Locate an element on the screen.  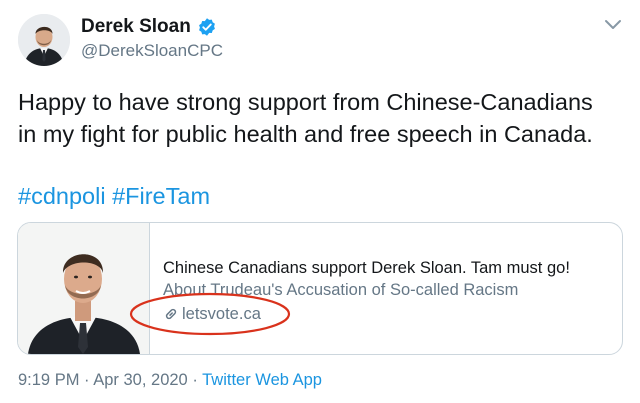
hashtag-firetam: #FireTam is located at coordinates (161, 196).